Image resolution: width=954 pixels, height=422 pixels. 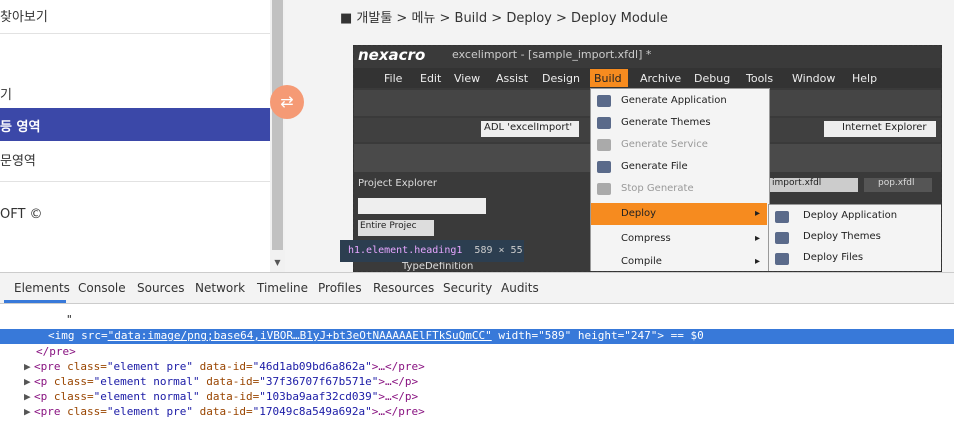 I want to click on adl-field: ADL 'excelImport', so click(x=530, y=129).